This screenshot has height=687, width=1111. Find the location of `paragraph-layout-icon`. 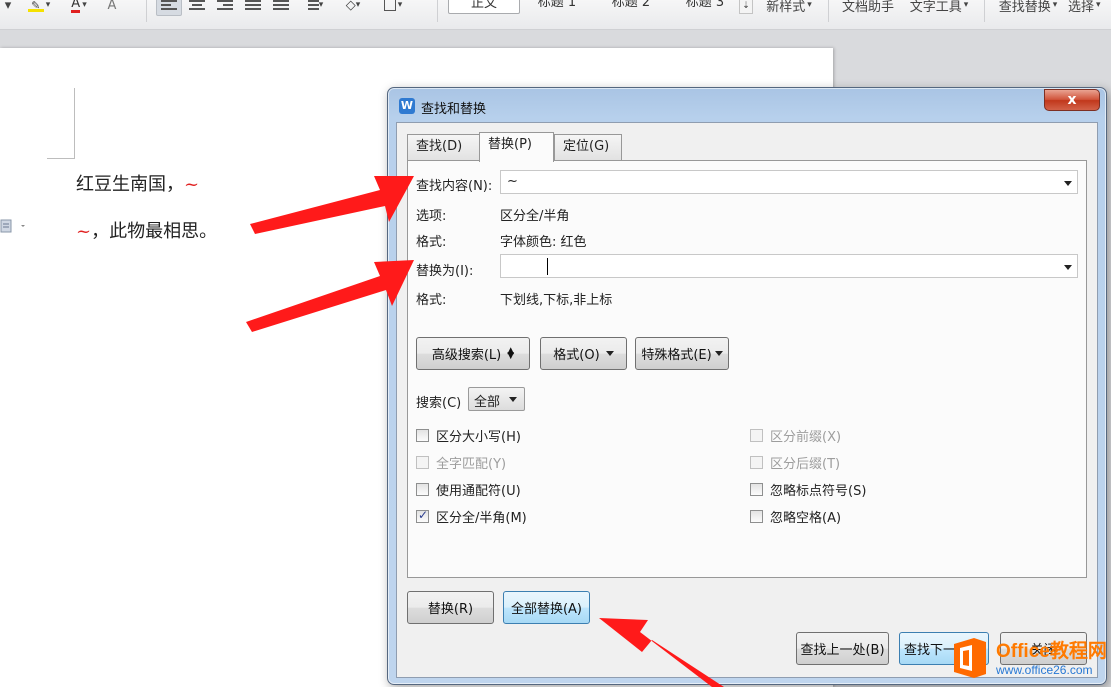

paragraph-layout-icon is located at coordinates (12, 226).